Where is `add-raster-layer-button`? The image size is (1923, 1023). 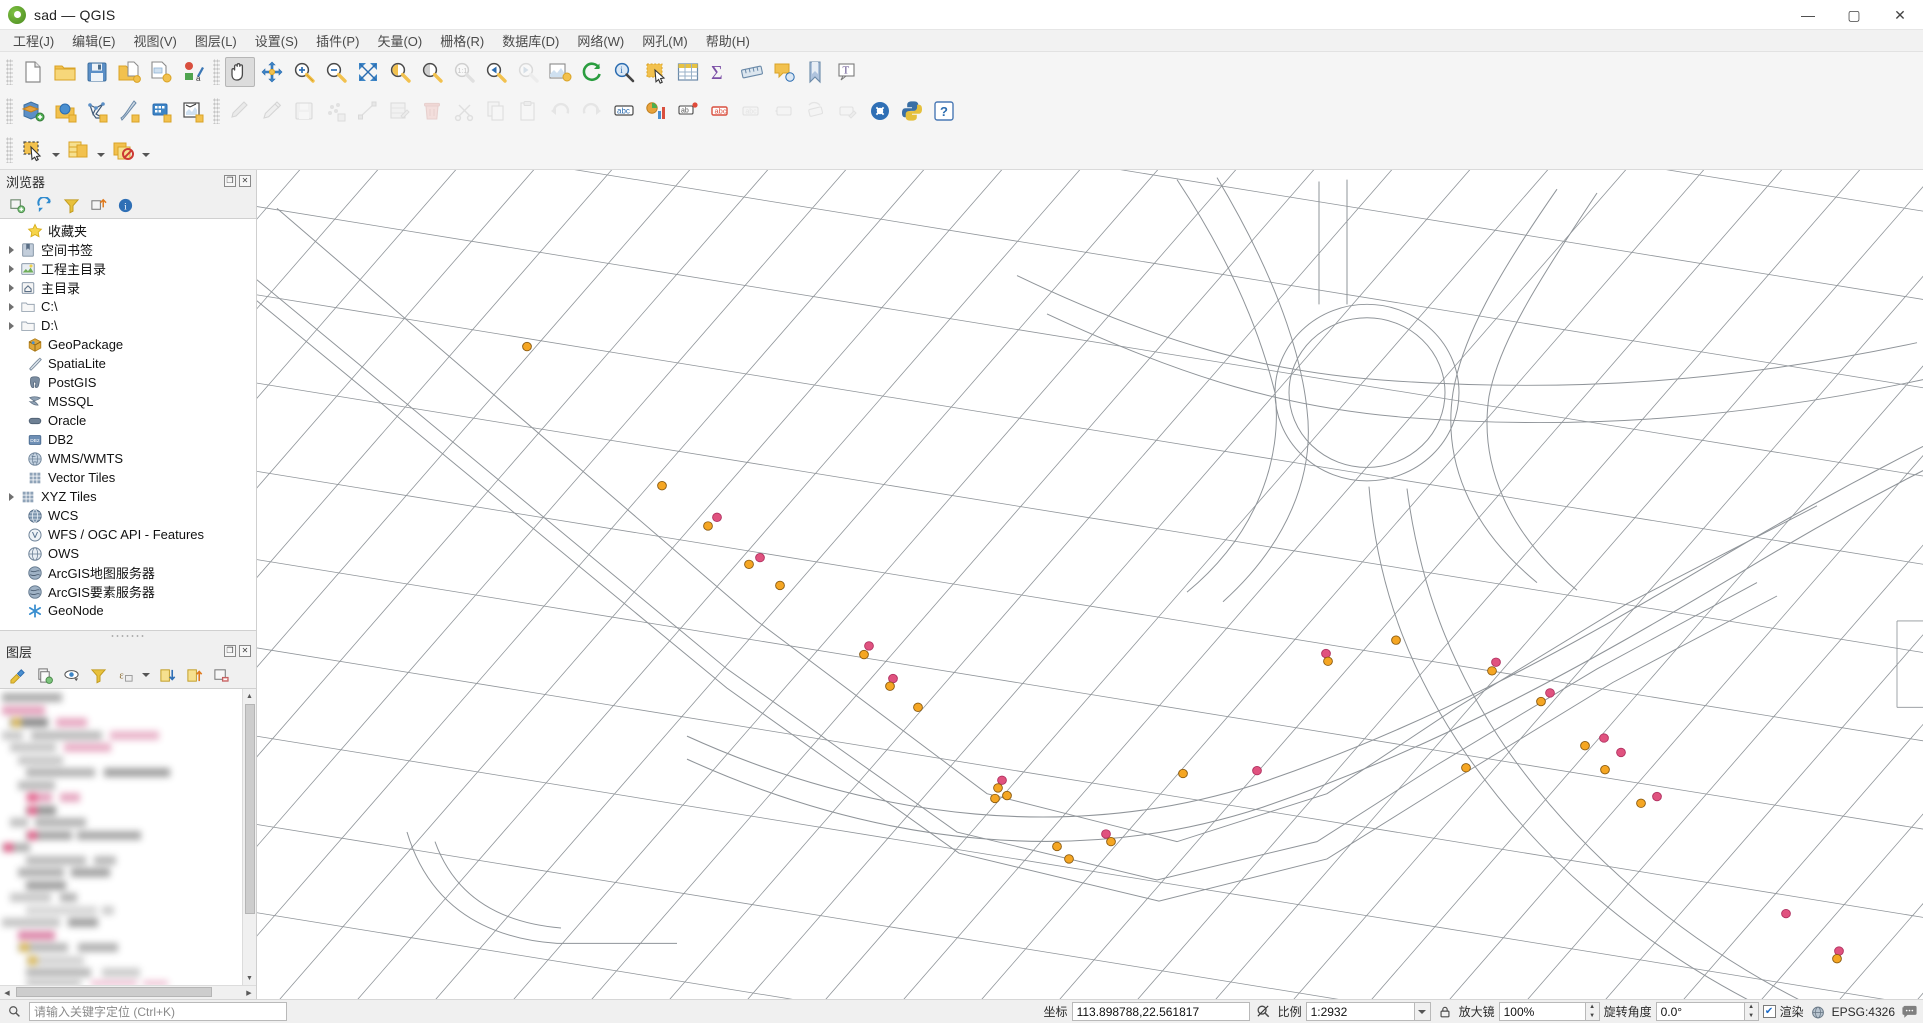 add-raster-layer-button is located at coordinates (65, 111).